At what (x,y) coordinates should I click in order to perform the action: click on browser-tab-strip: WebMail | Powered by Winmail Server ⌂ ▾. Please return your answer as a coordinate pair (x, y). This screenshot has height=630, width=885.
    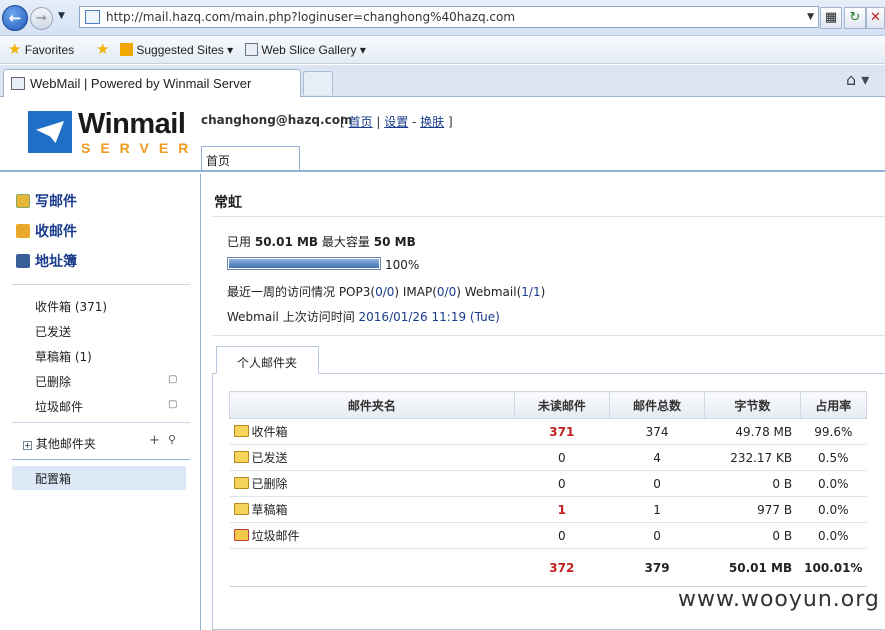
    Looking at the image, I should click on (442, 81).